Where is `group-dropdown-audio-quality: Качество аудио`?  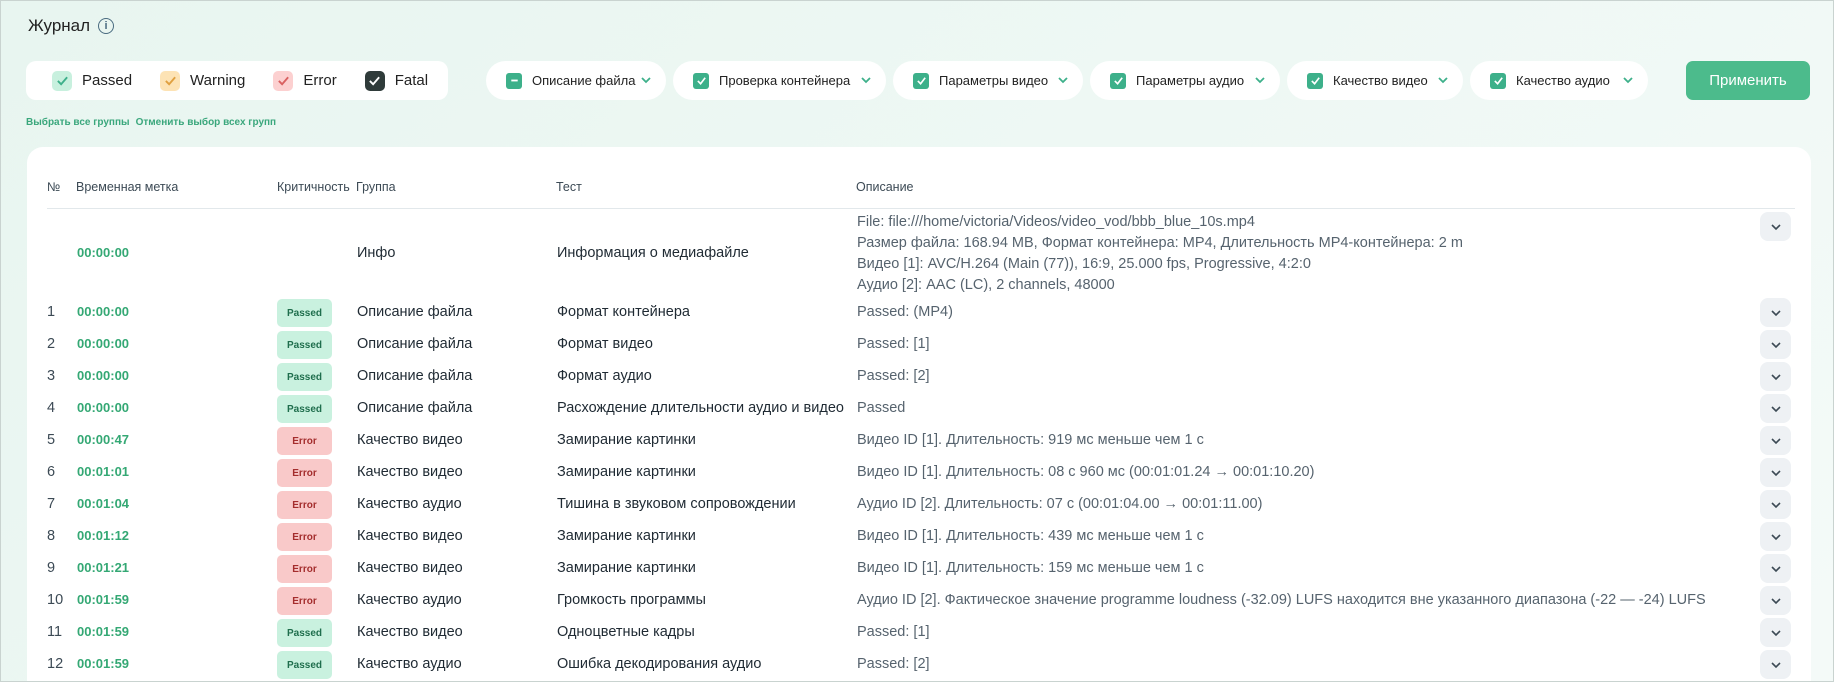 group-dropdown-audio-quality: Качество аудио is located at coordinates (1559, 80).